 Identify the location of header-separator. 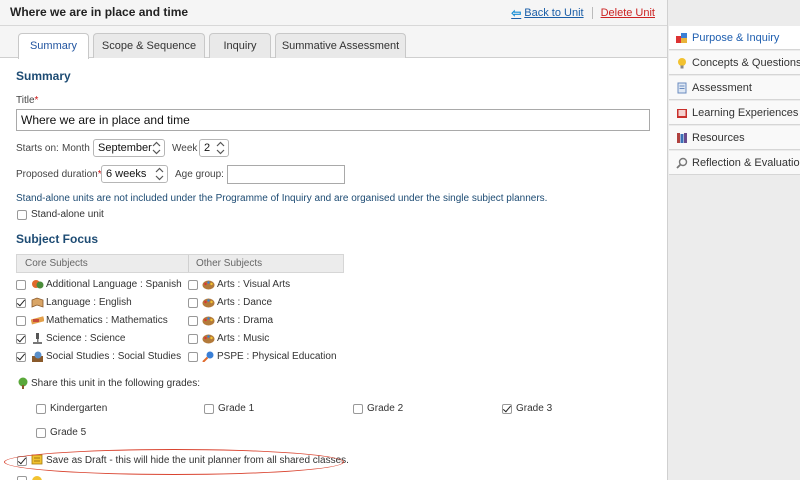
(592, 13).